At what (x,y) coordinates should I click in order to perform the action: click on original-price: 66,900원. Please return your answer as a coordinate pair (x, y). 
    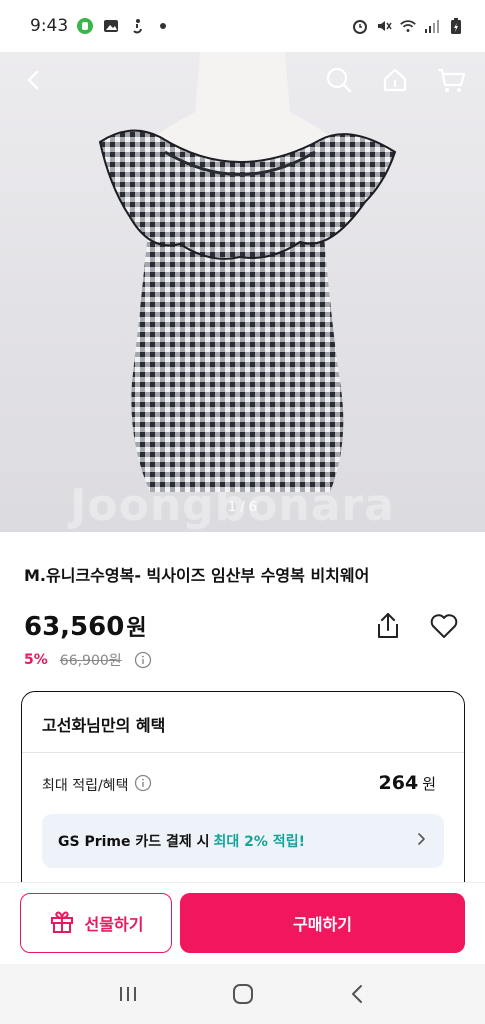
    Looking at the image, I should click on (90, 661).